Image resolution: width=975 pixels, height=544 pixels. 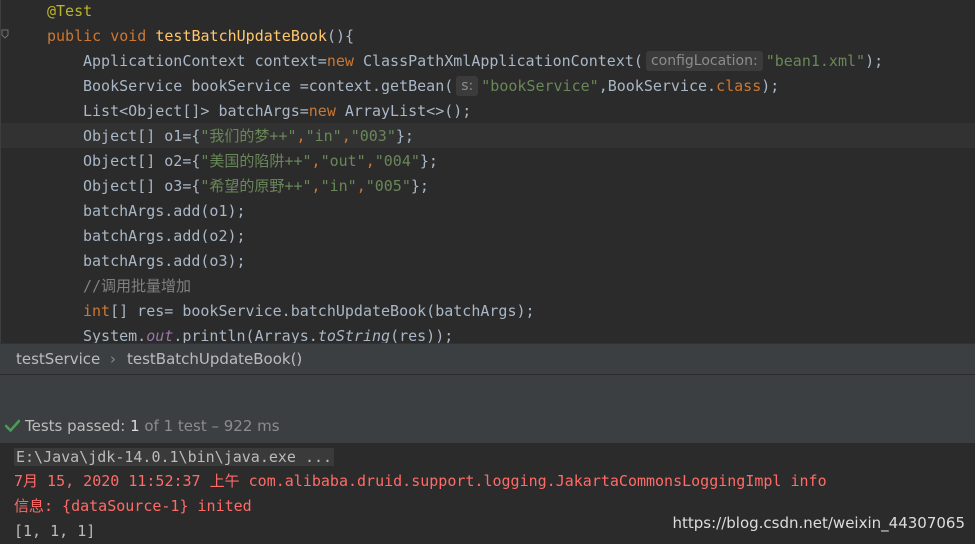 I want to click on code-line-12: //调用批量增加, so click(x=137, y=286).